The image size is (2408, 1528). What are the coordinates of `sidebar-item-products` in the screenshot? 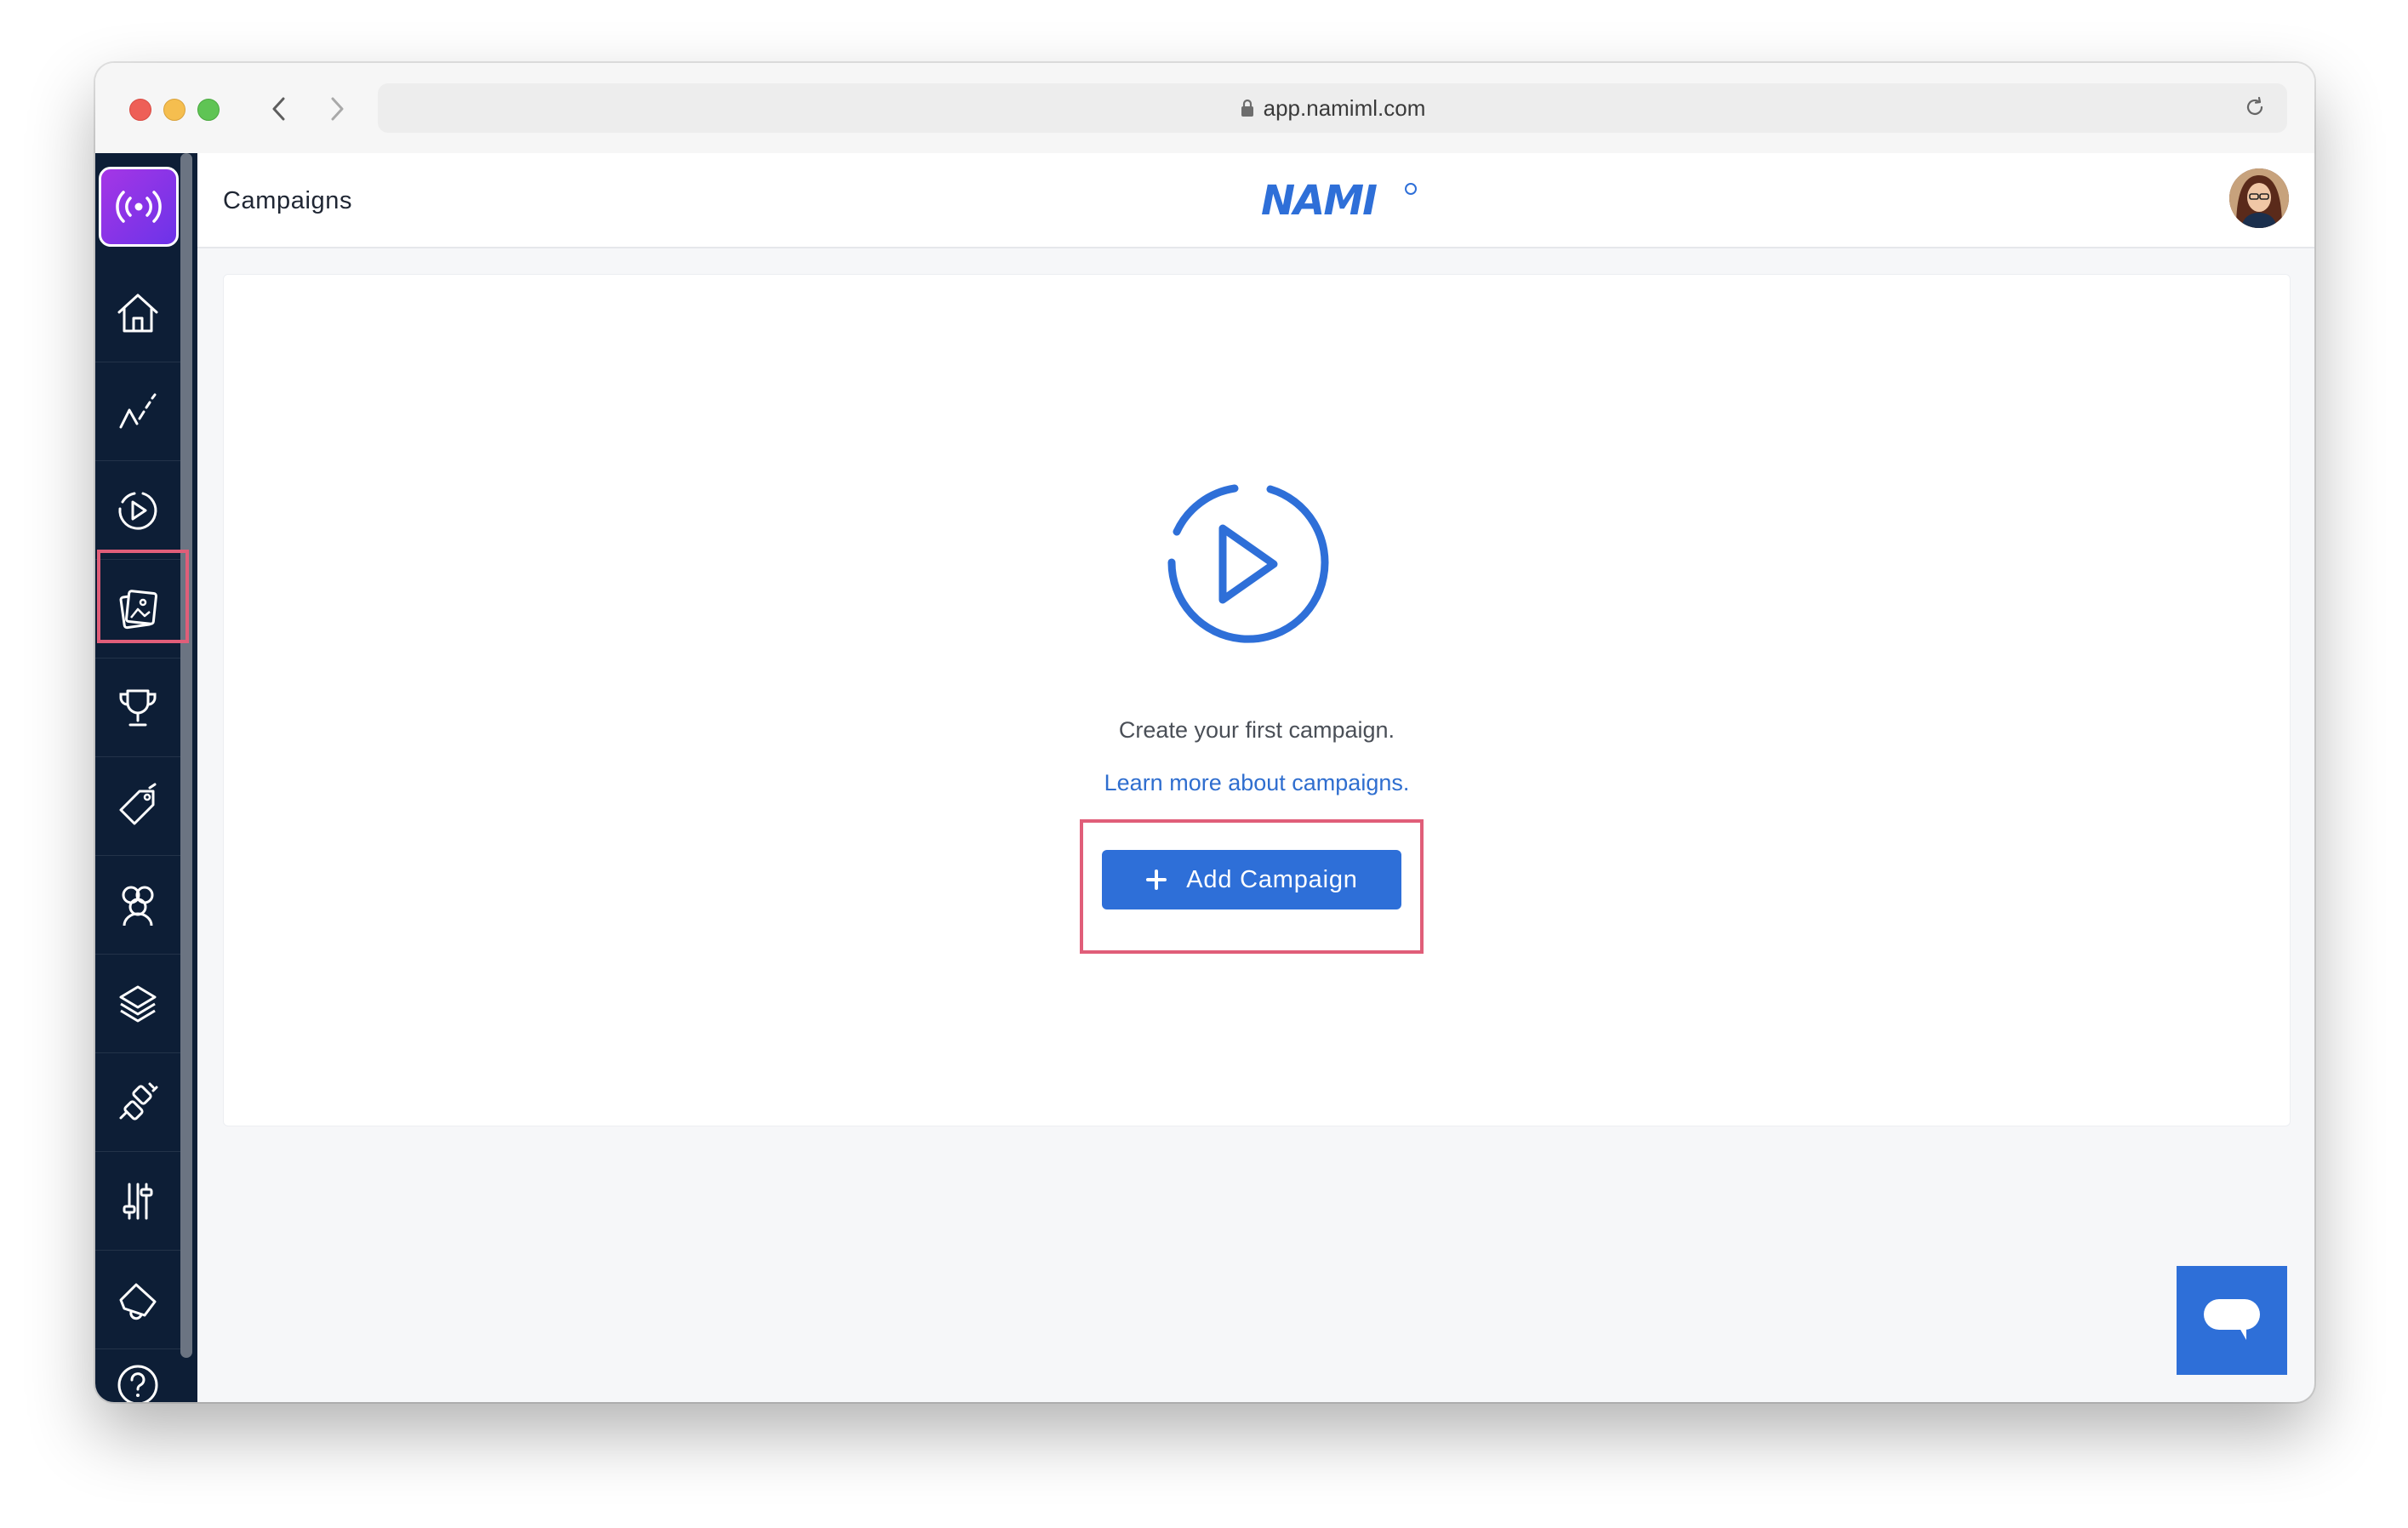 It's located at (137, 806).